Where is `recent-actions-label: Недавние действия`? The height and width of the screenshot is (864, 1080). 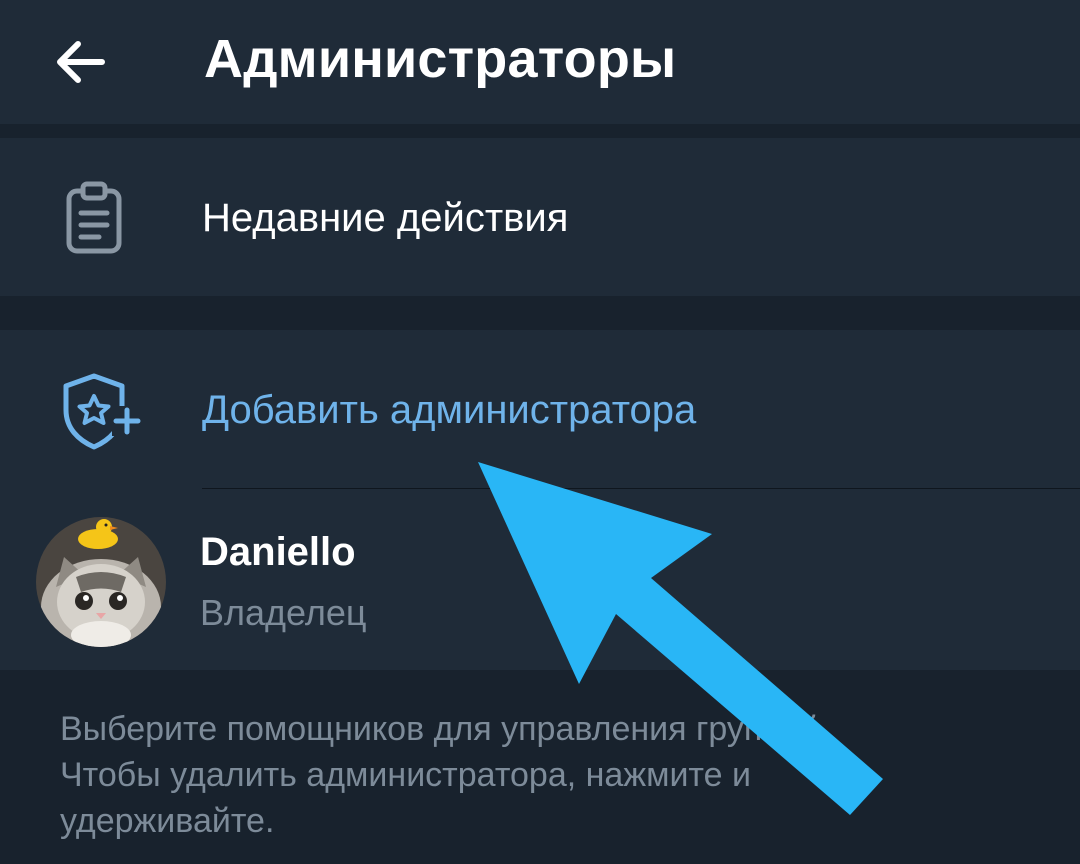
recent-actions-label: Недавние действия is located at coordinates (385, 218).